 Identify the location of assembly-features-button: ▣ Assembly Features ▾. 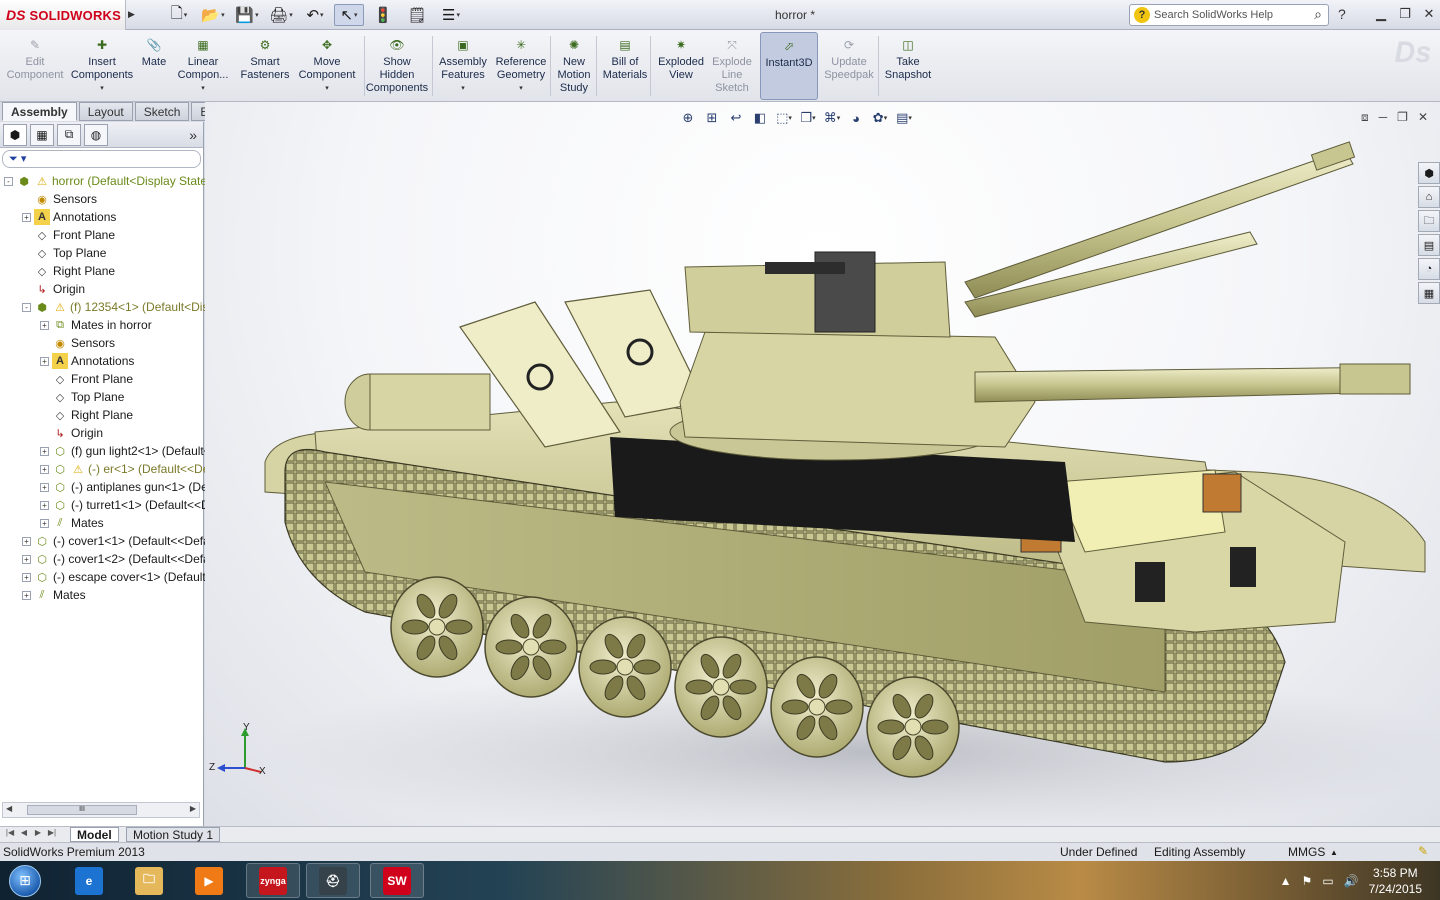
(463, 66).